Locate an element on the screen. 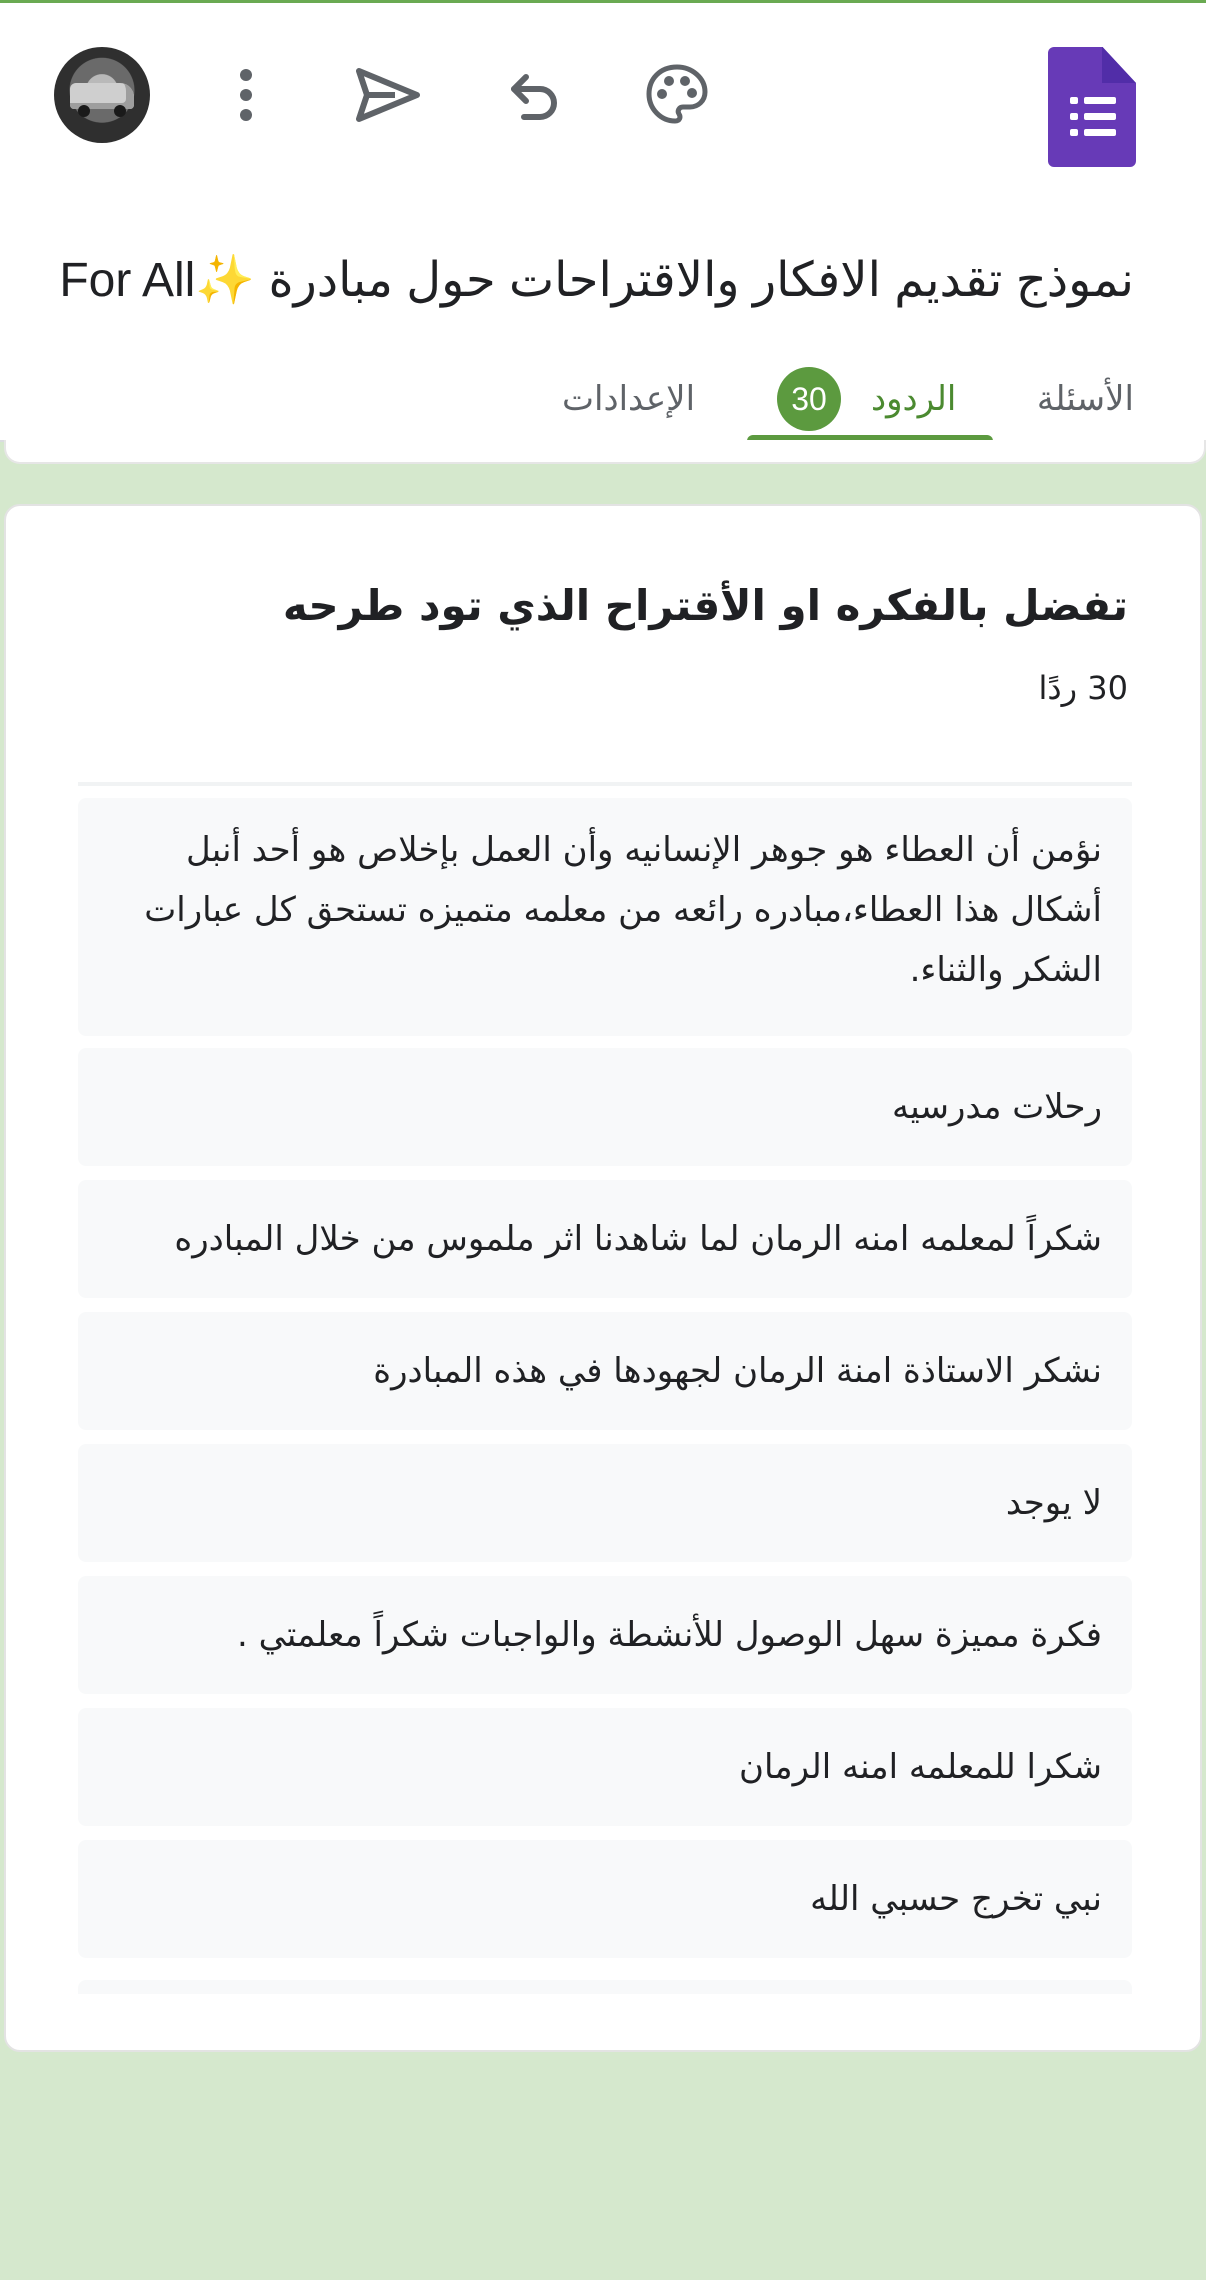 This screenshot has height=2280, width=1206. tab-label: الأسئلة is located at coordinates (1085, 399).